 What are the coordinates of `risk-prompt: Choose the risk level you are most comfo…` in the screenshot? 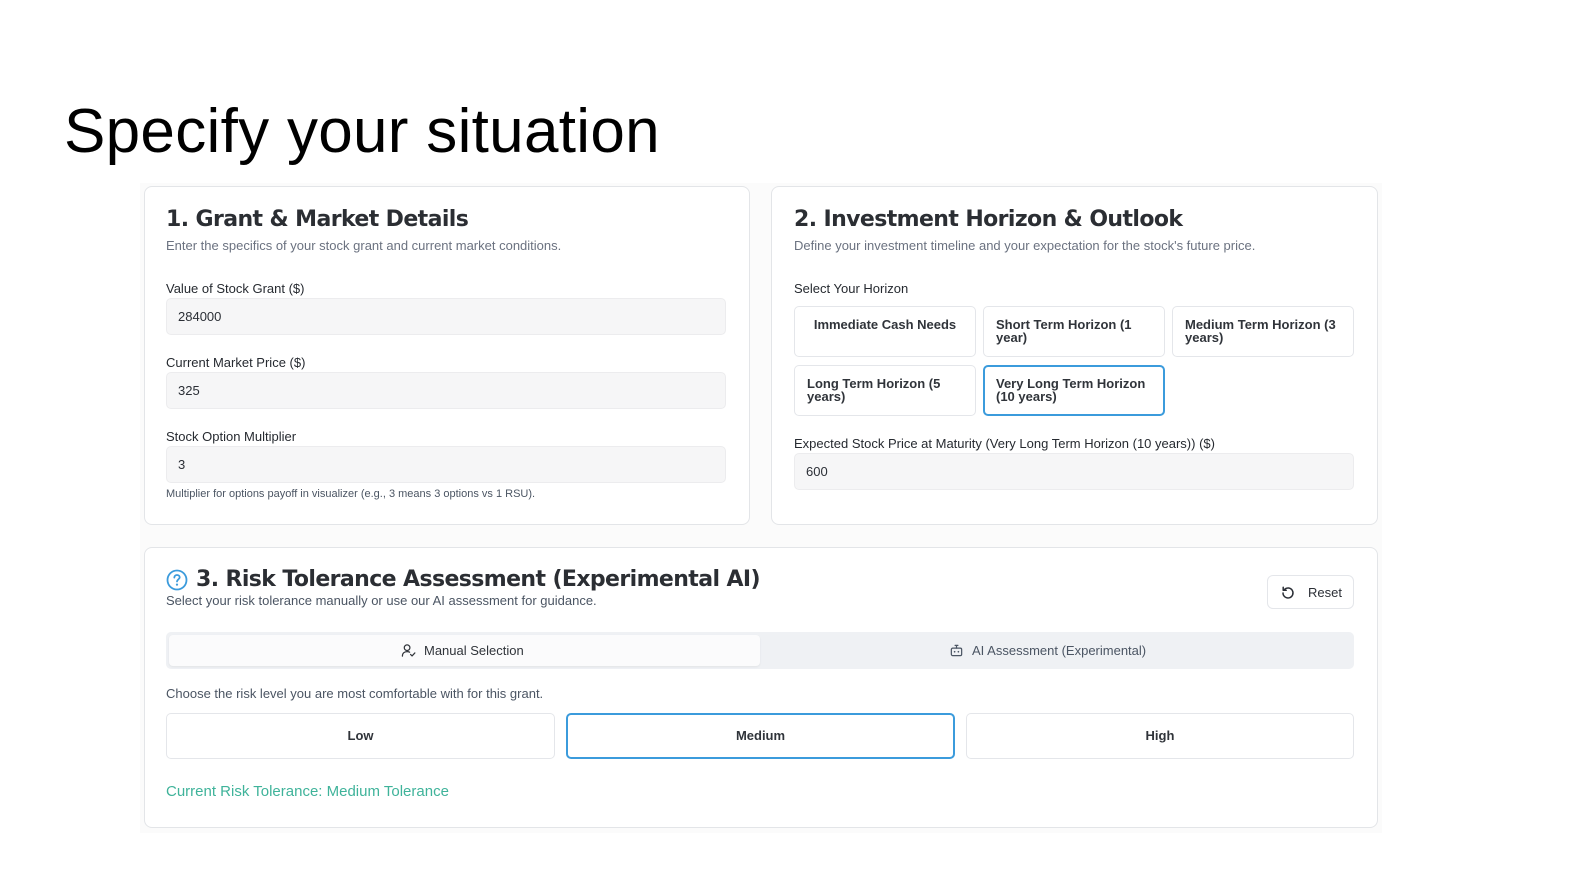 It's located at (355, 693).